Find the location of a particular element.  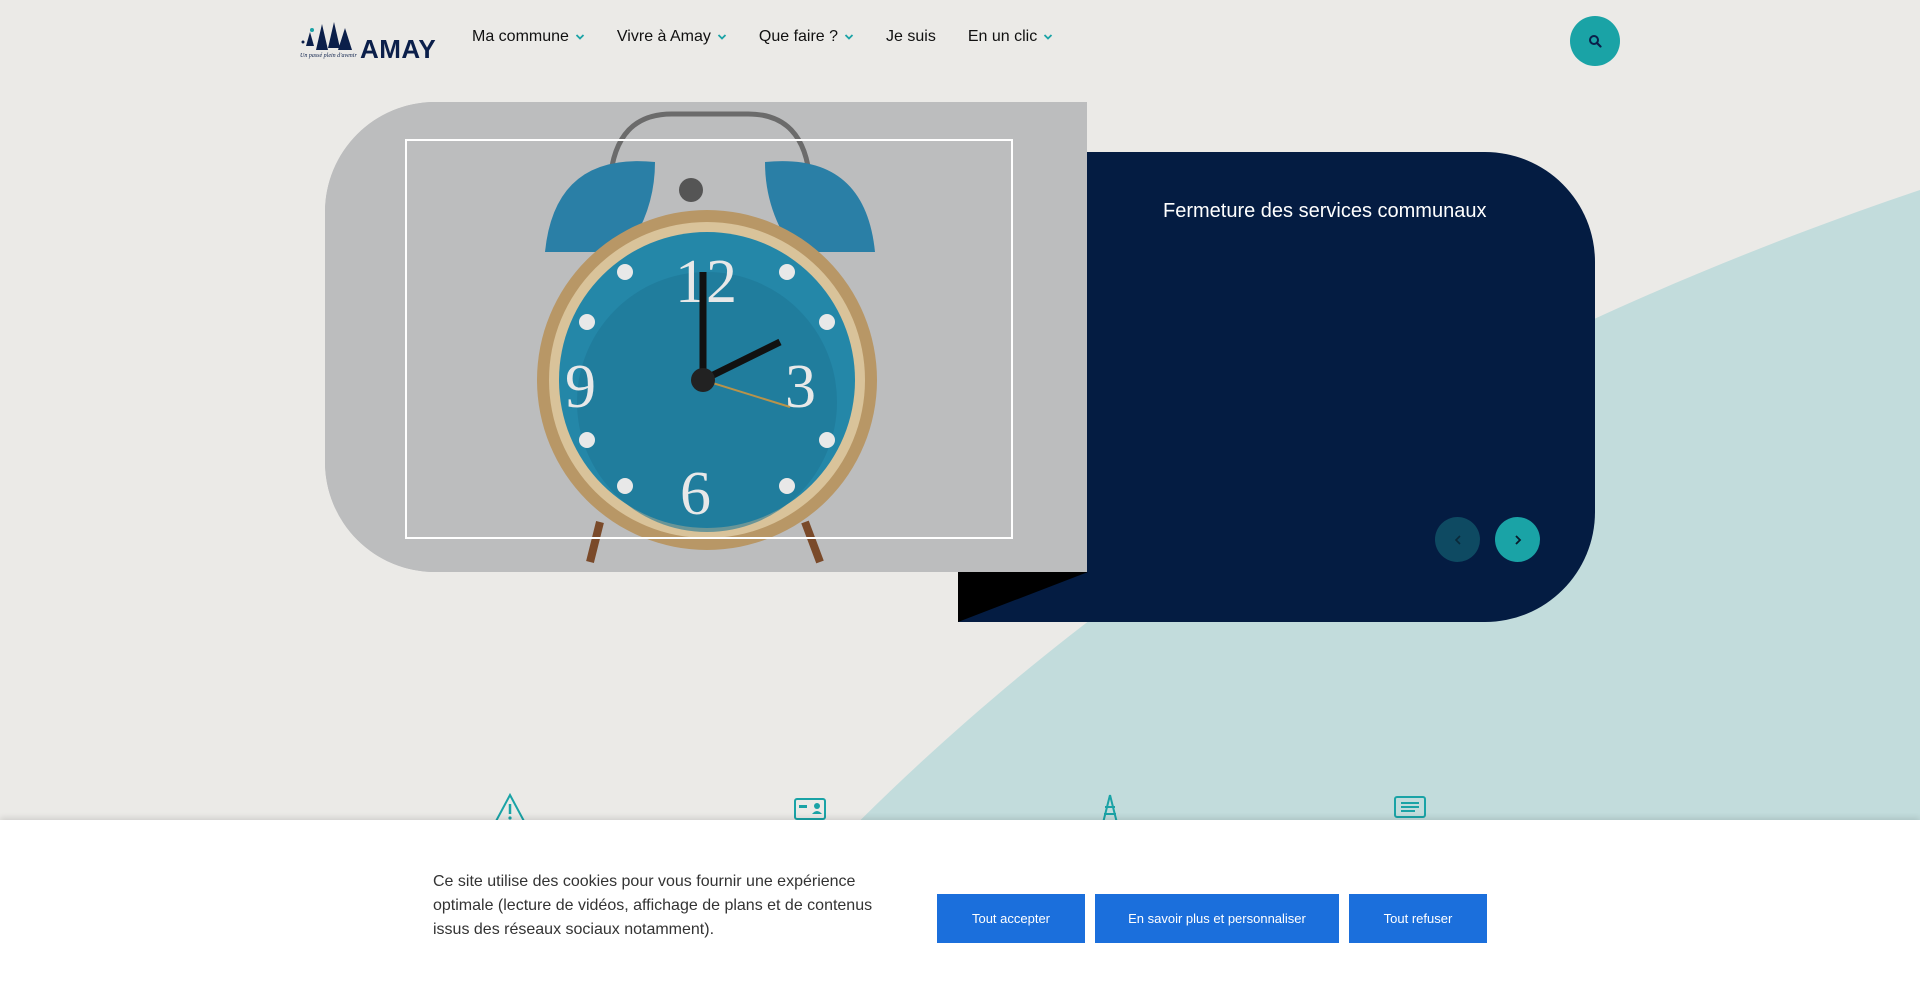

customize-cookies-button: En savoir plus et personnaliser is located at coordinates (1217, 918).